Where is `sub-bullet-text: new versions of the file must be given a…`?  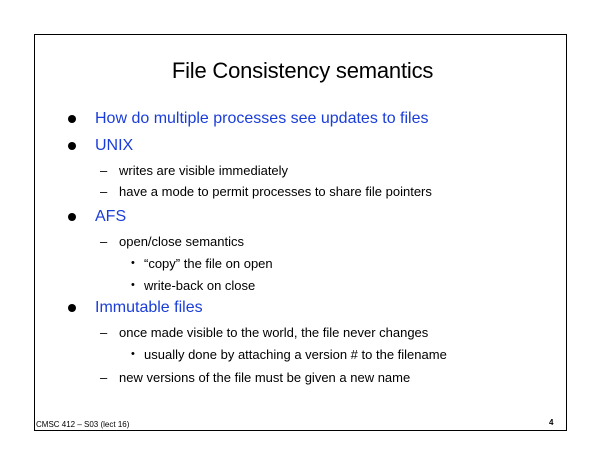
sub-bullet-text: new versions of the file must be given a… is located at coordinates (265, 377).